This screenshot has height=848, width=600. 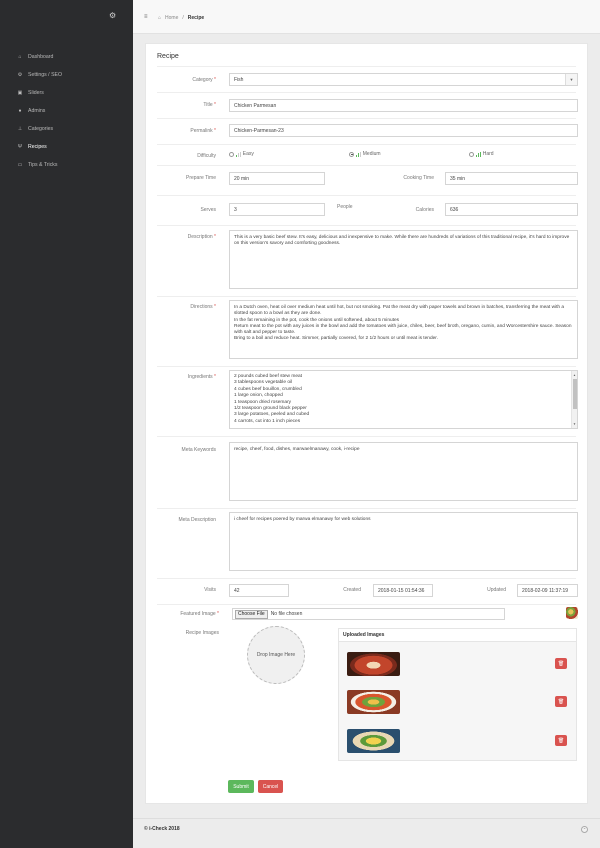 What do you see at coordinates (231, 154) in the screenshot?
I see `radio-circle` at bounding box center [231, 154].